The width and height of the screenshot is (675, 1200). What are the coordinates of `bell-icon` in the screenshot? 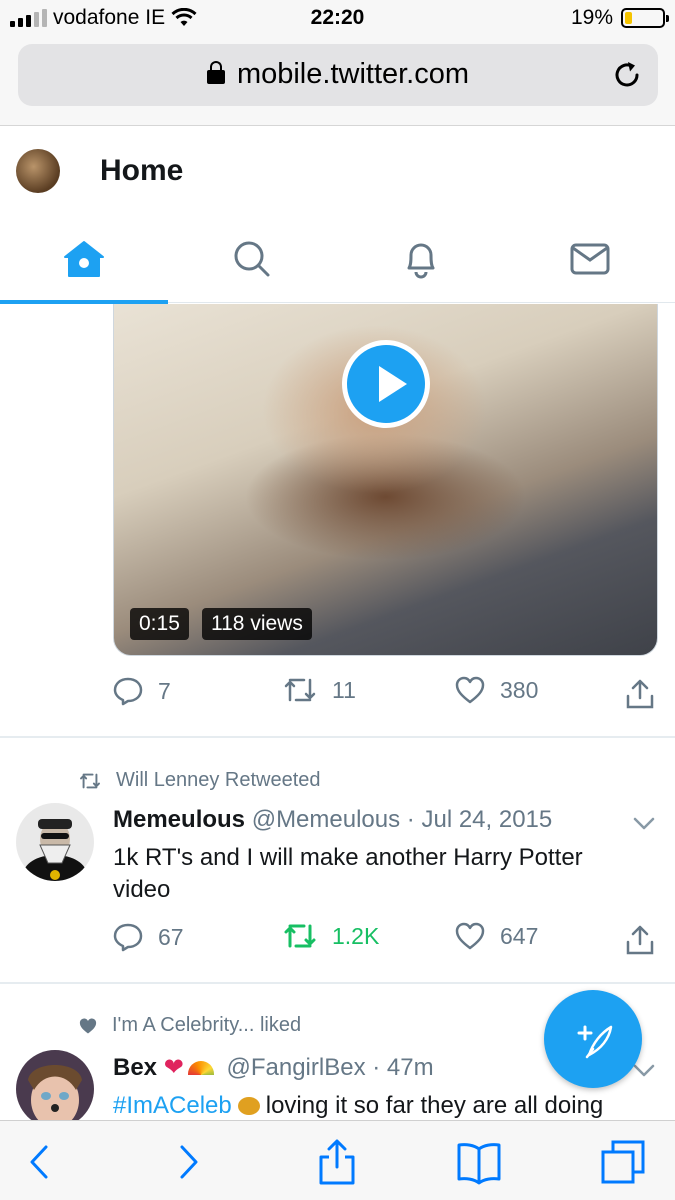 It's located at (421, 261).